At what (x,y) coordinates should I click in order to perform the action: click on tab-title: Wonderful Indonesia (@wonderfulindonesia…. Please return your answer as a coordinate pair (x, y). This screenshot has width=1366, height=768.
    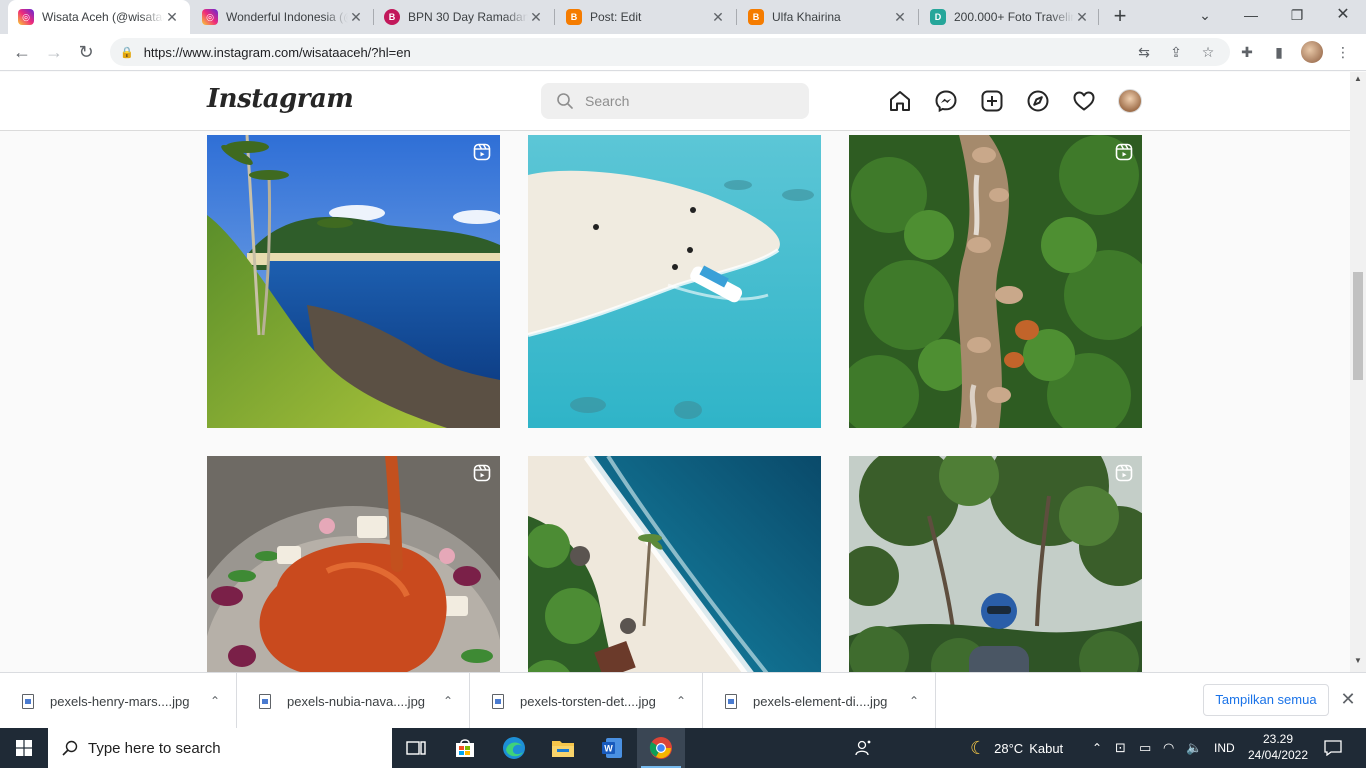
    Looking at the image, I should click on (287, 17).